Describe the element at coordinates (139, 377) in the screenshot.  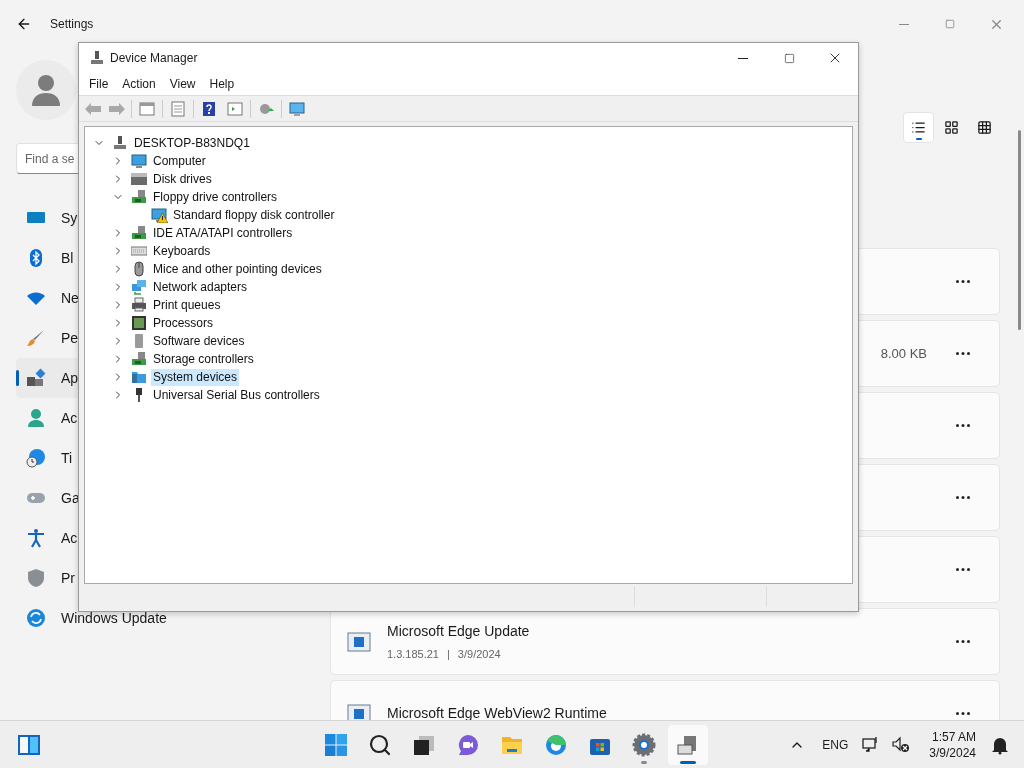
I see `folder-icon` at that location.